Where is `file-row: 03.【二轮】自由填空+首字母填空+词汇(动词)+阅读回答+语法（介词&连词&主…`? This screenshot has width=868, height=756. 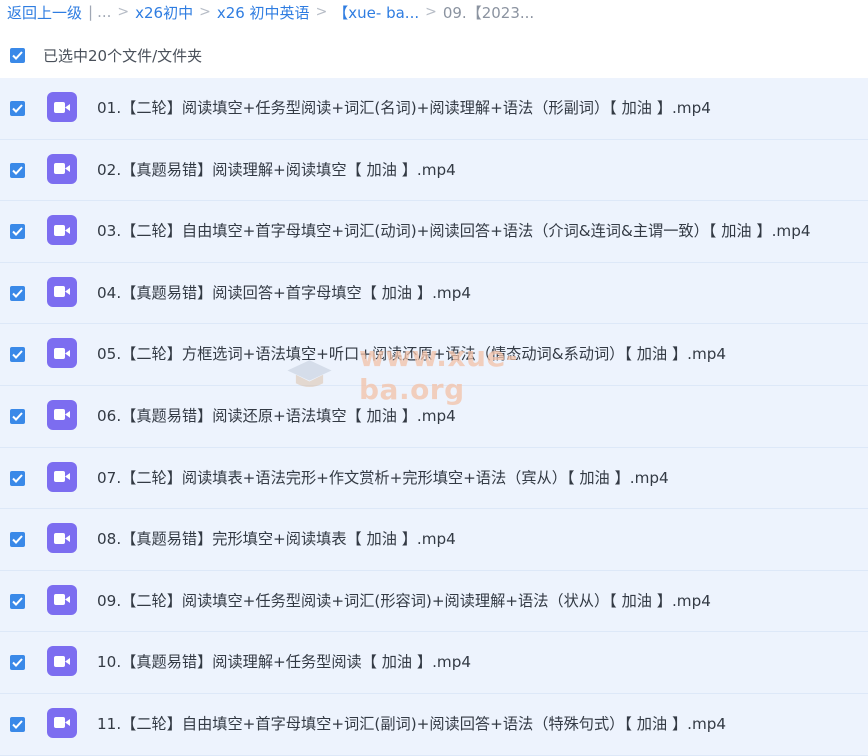 file-row: 03.【二轮】自由填空+首字母填空+词汇(动词)+阅读回答+语法（介词&连词&主… is located at coordinates (434, 232).